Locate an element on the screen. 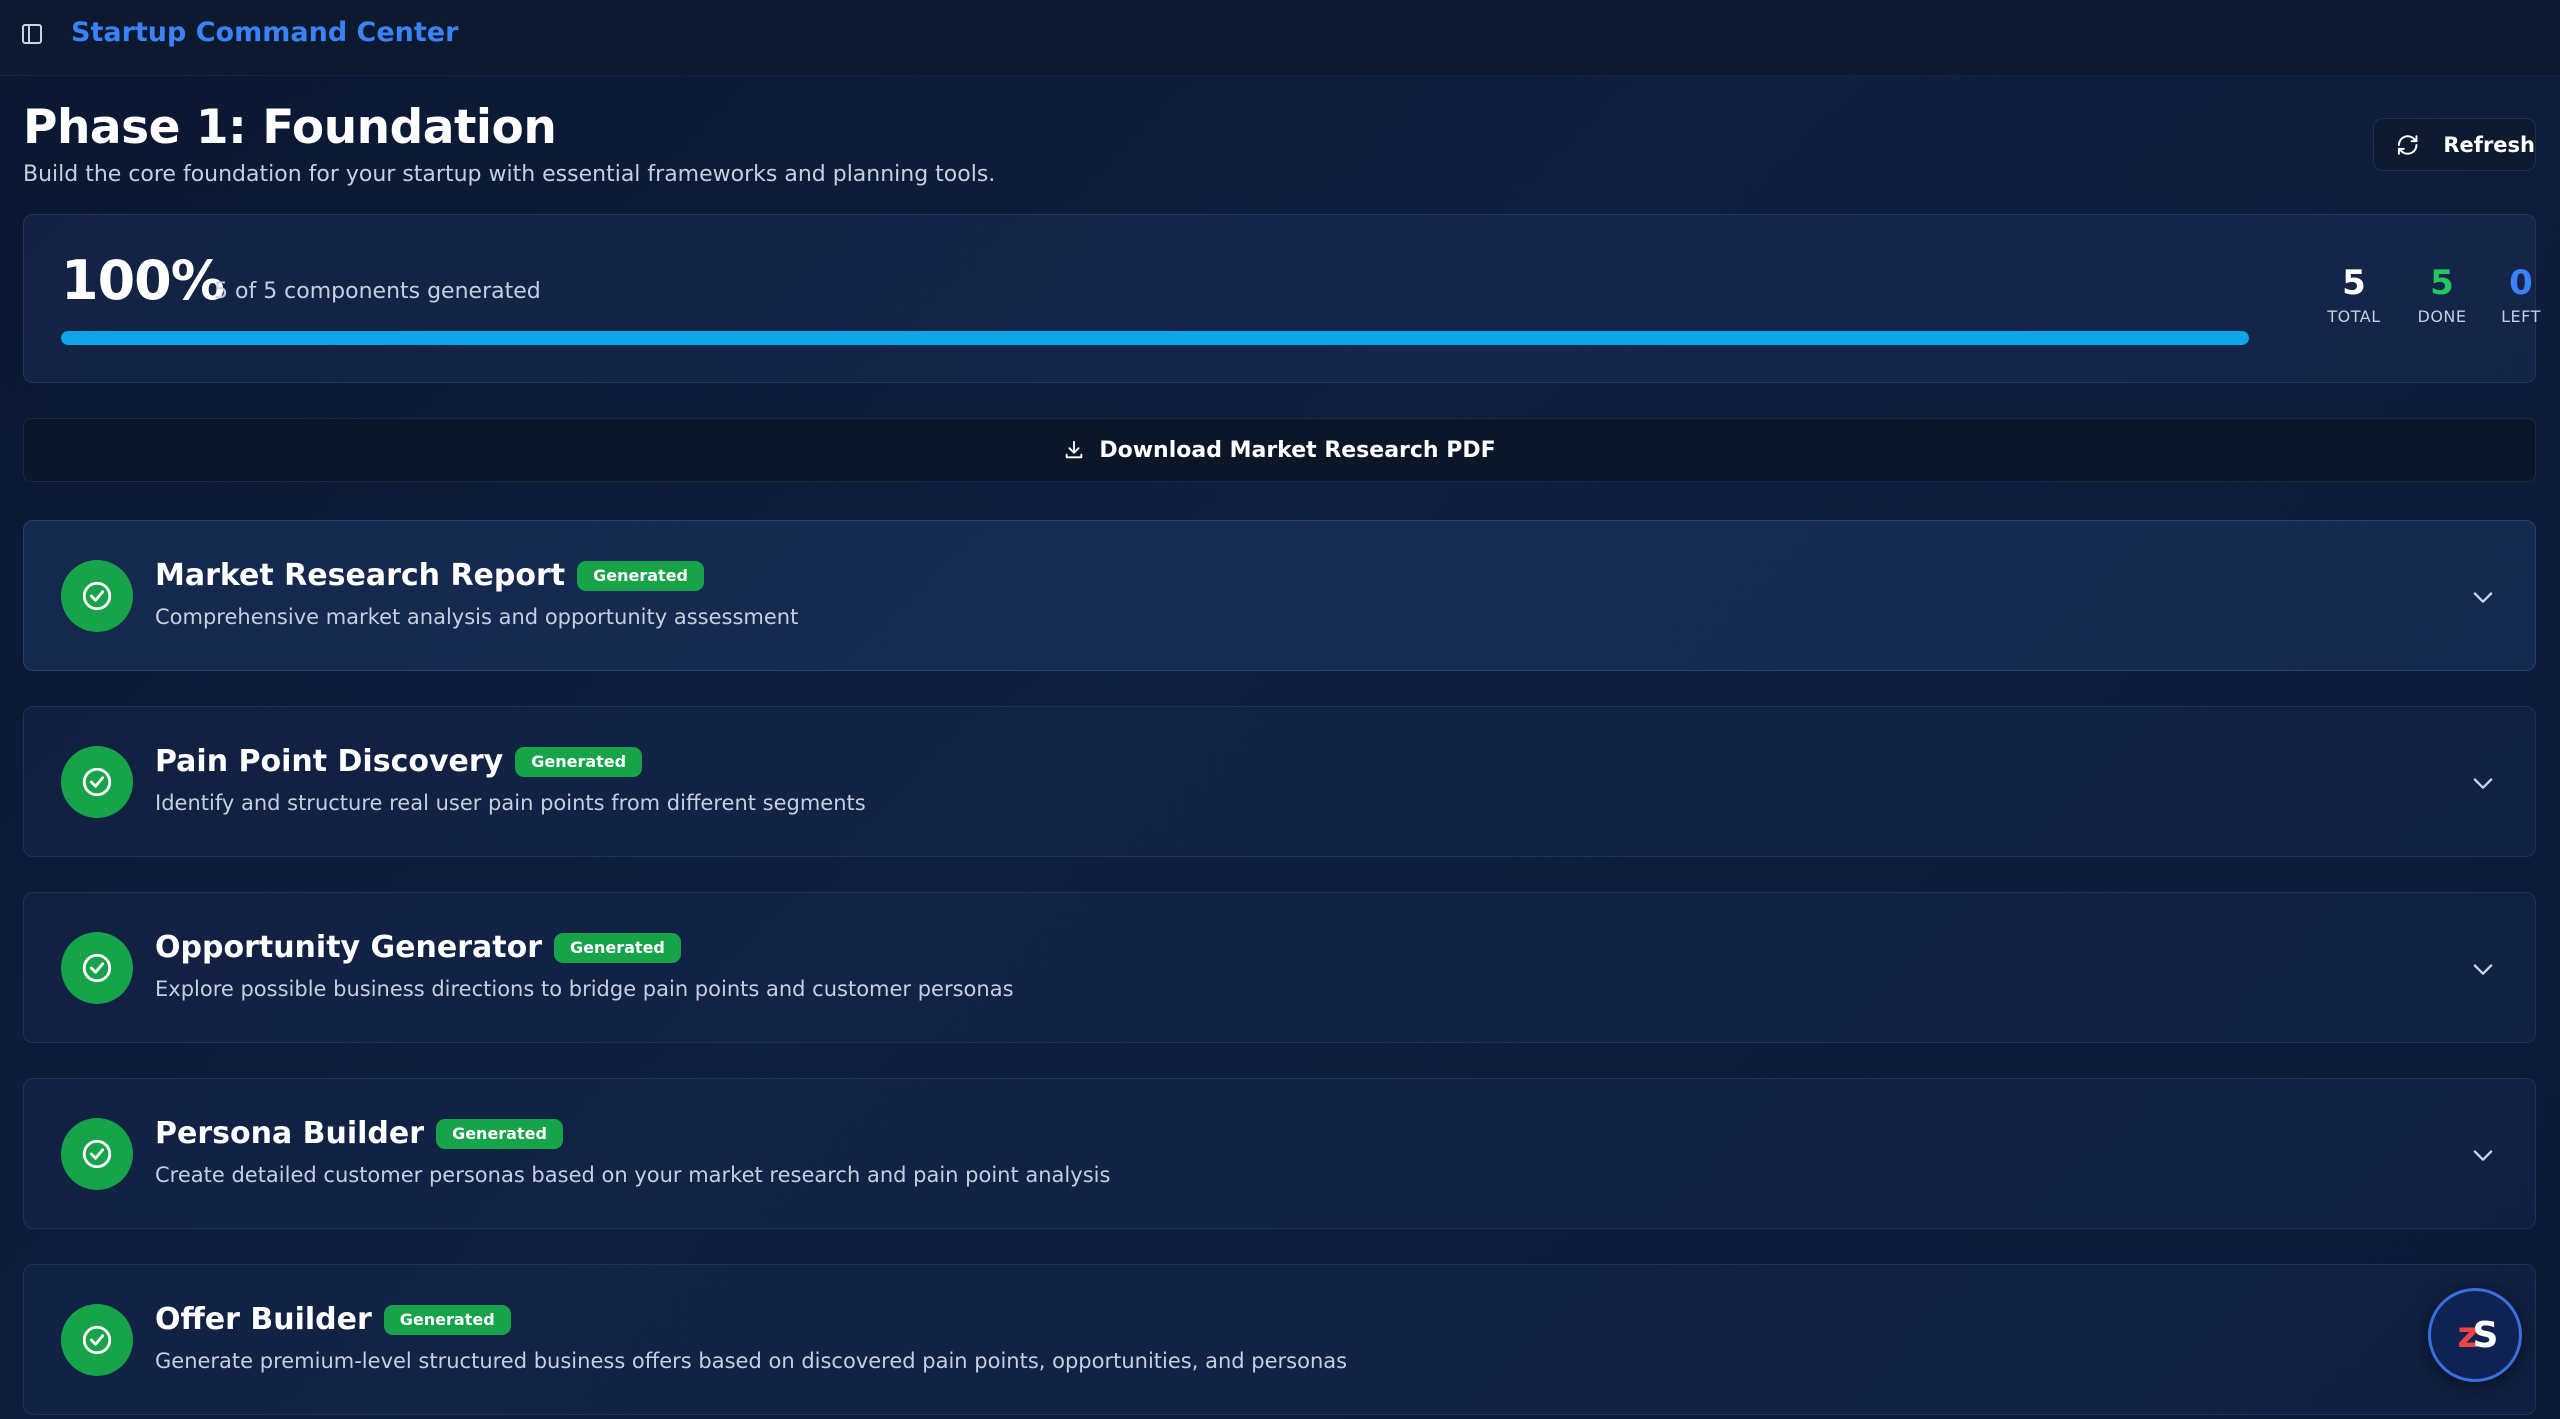  component-title: Opportunity Generator Generated is located at coordinates (418, 947).